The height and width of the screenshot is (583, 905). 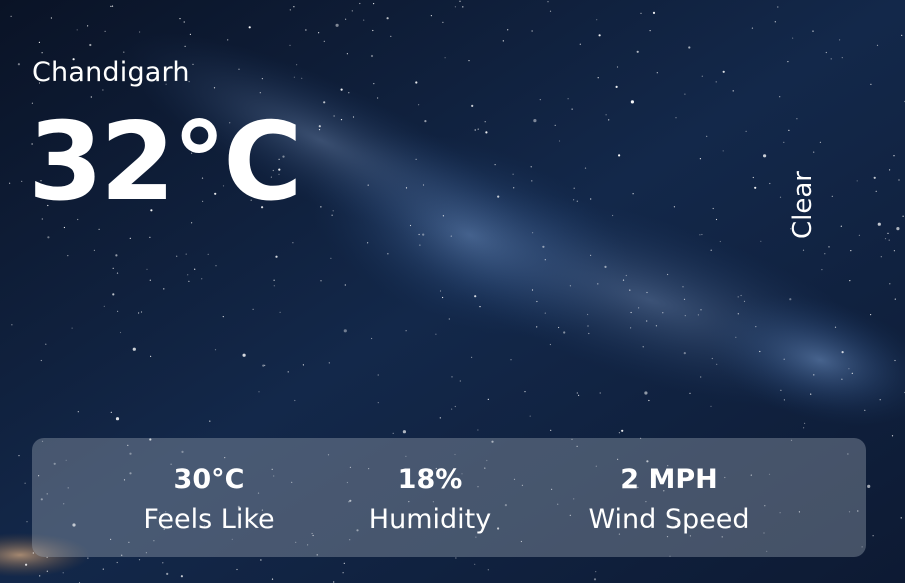 What do you see at coordinates (669, 519) in the screenshot?
I see `wind-speed-label: Wind Speed` at bounding box center [669, 519].